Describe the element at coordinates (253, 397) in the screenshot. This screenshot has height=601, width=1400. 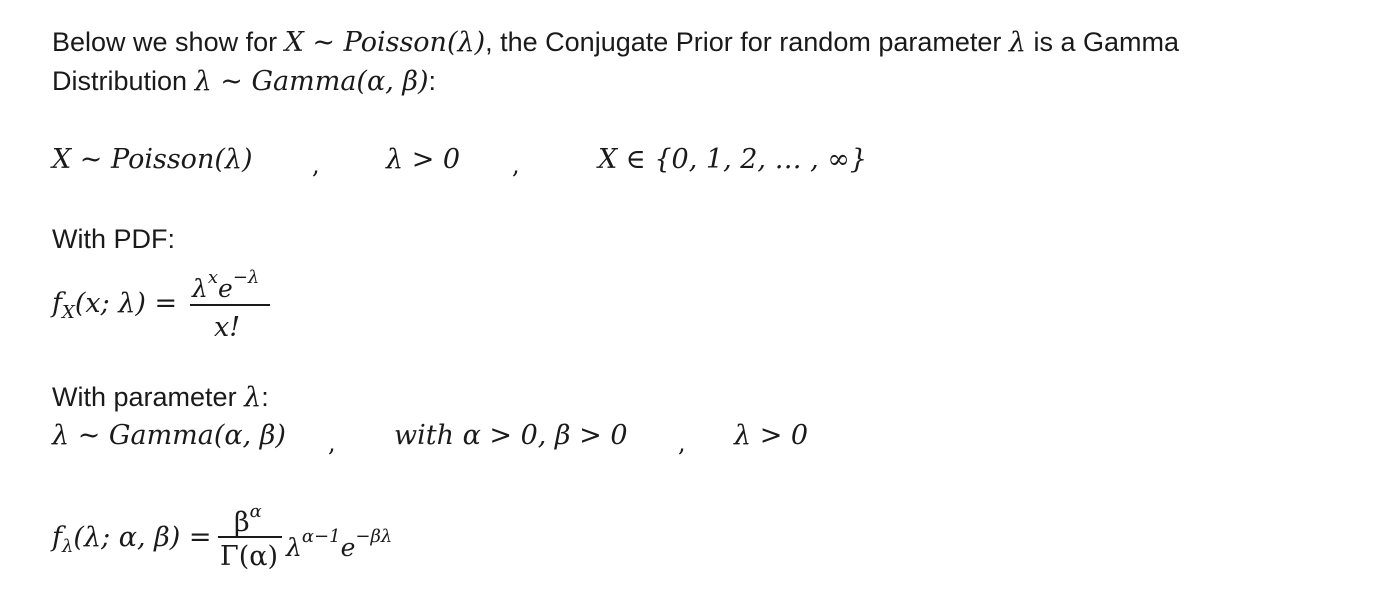
I see `param-heading-lambda: λ` at that location.